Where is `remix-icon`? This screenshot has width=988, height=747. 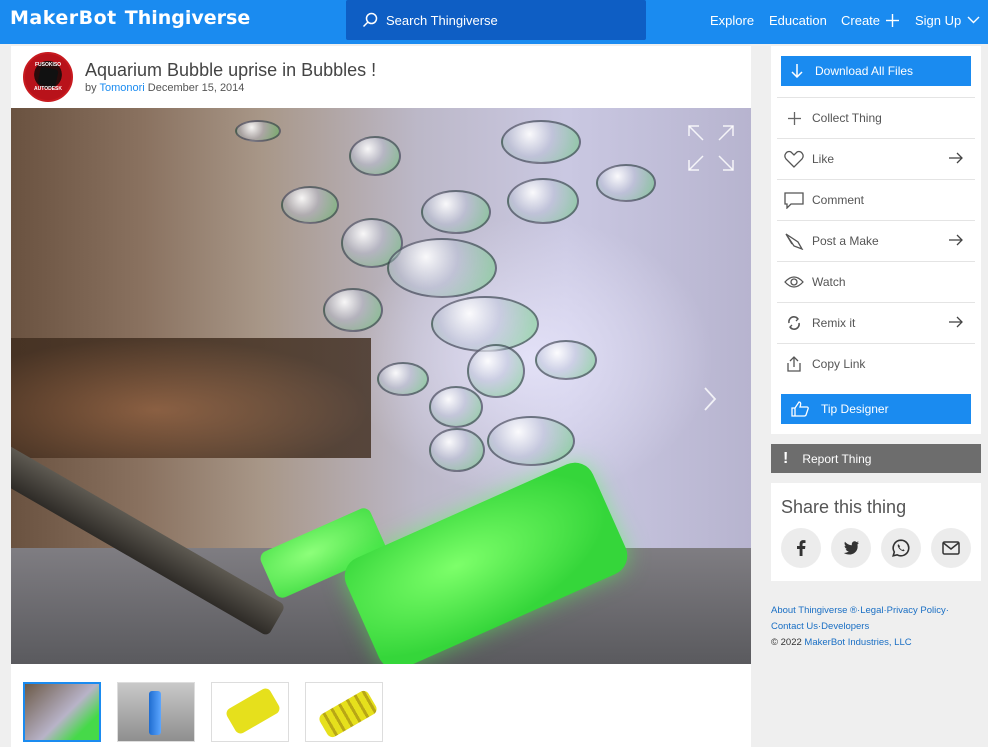
remix-icon is located at coordinates (794, 323).